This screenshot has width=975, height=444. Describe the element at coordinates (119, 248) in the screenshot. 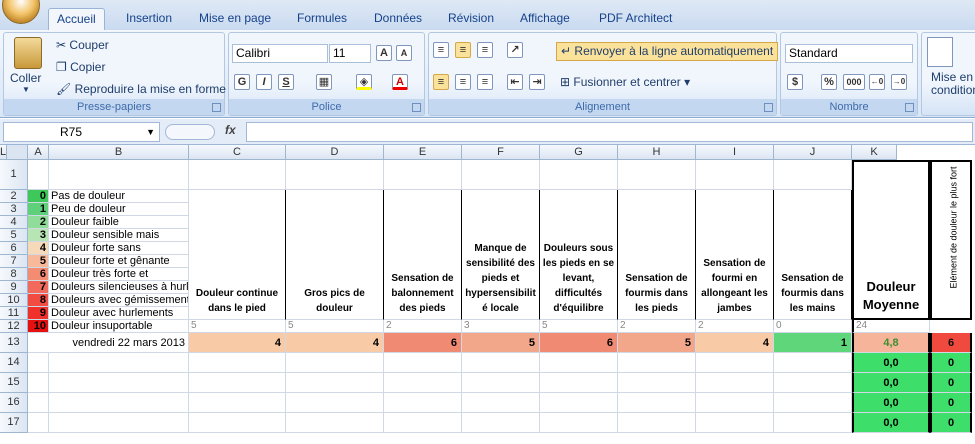

I see `scale-label: Douleur forte sans` at that location.